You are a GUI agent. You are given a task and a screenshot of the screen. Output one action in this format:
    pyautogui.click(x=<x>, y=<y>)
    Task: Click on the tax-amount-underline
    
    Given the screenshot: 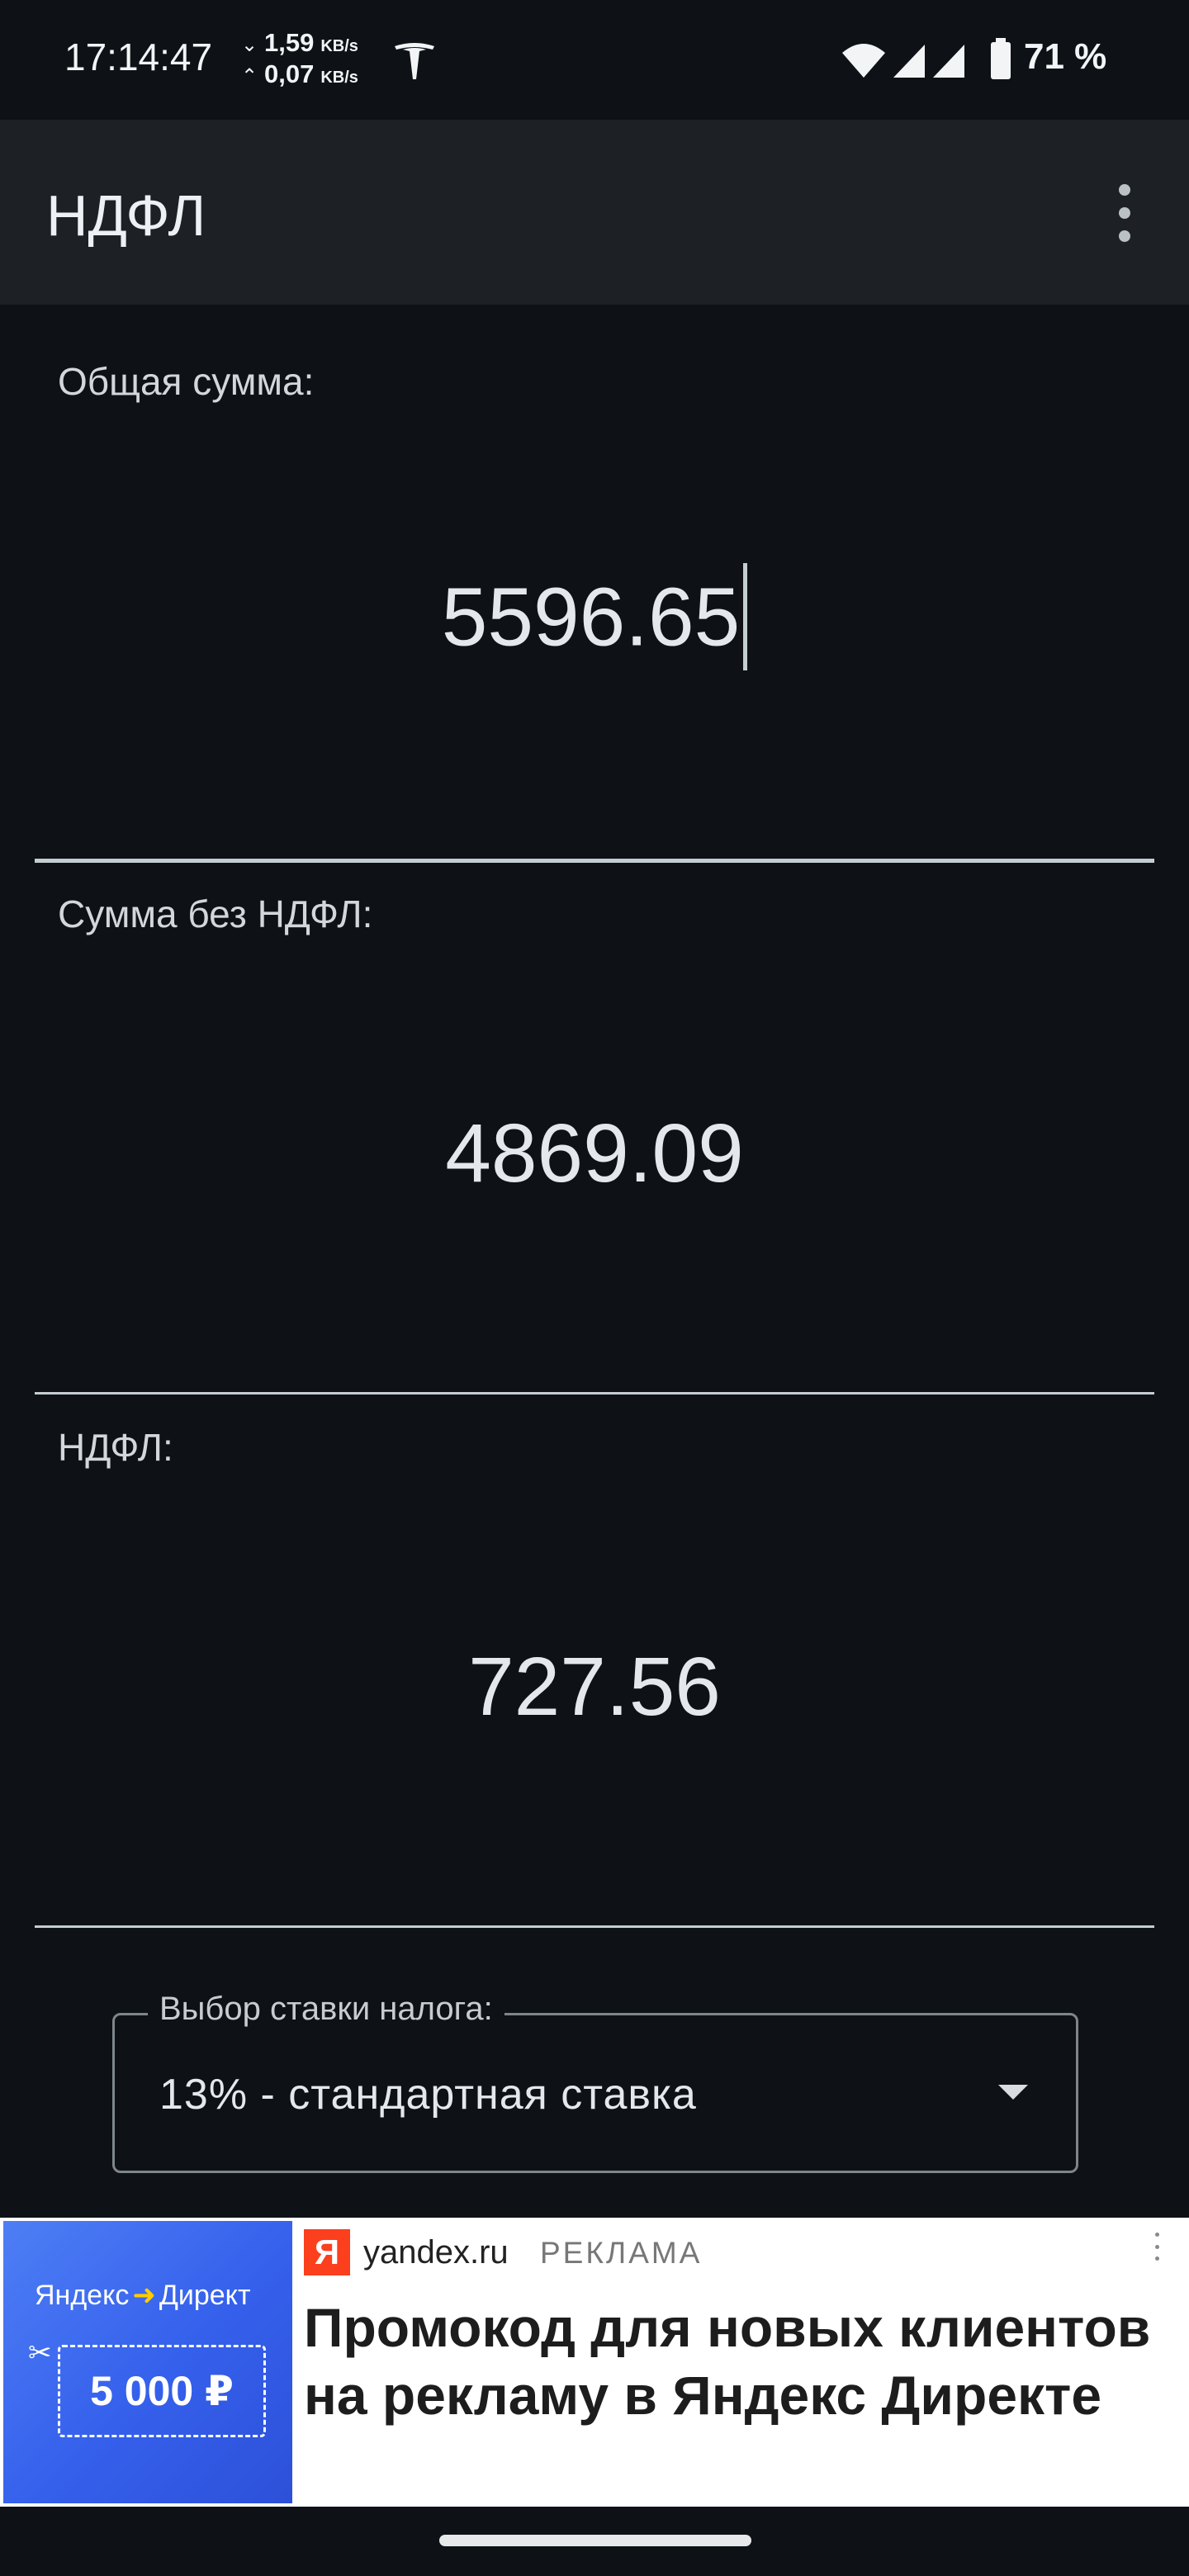 What is the action you would take?
    pyautogui.click(x=594, y=1926)
    